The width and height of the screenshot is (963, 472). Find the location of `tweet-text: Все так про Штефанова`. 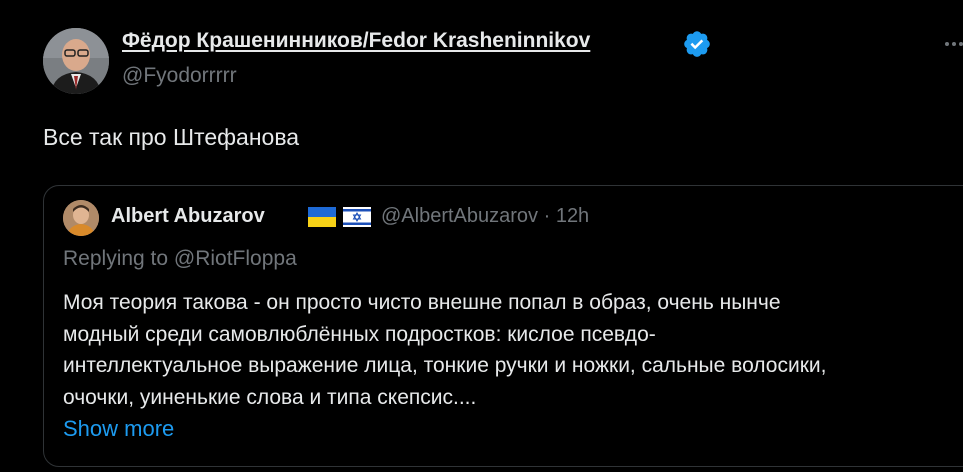

tweet-text: Все так про Штефанова is located at coordinates (171, 137).